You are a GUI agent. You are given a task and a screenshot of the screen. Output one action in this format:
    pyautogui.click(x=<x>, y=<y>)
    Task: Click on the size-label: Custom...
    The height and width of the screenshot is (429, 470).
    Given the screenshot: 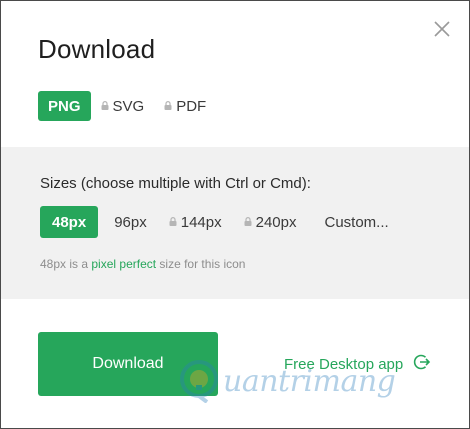 What is the action you would take?
    pyautogui.click(x=356, y=222)
    